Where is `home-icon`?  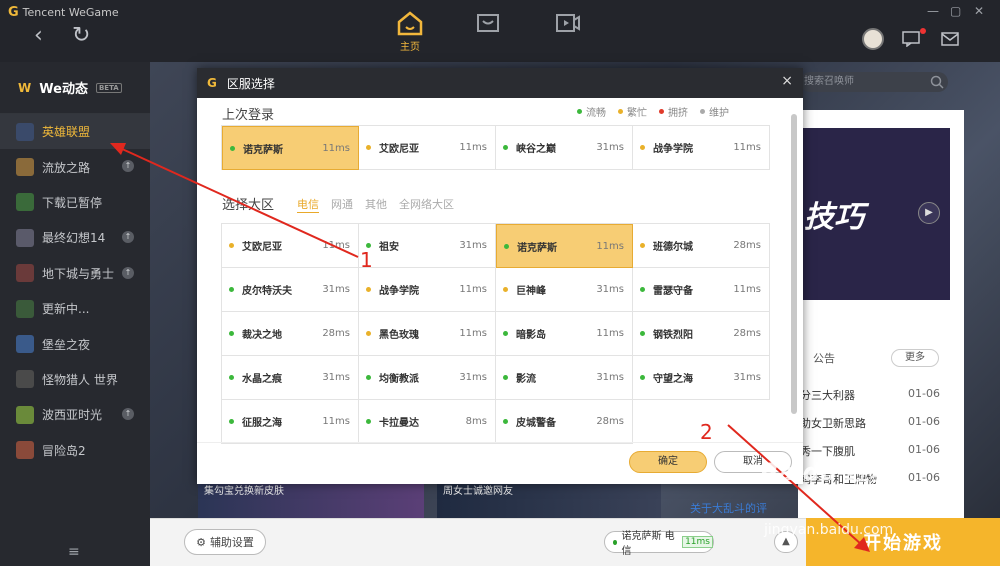
home-icon is located at coordinates (410, 23).